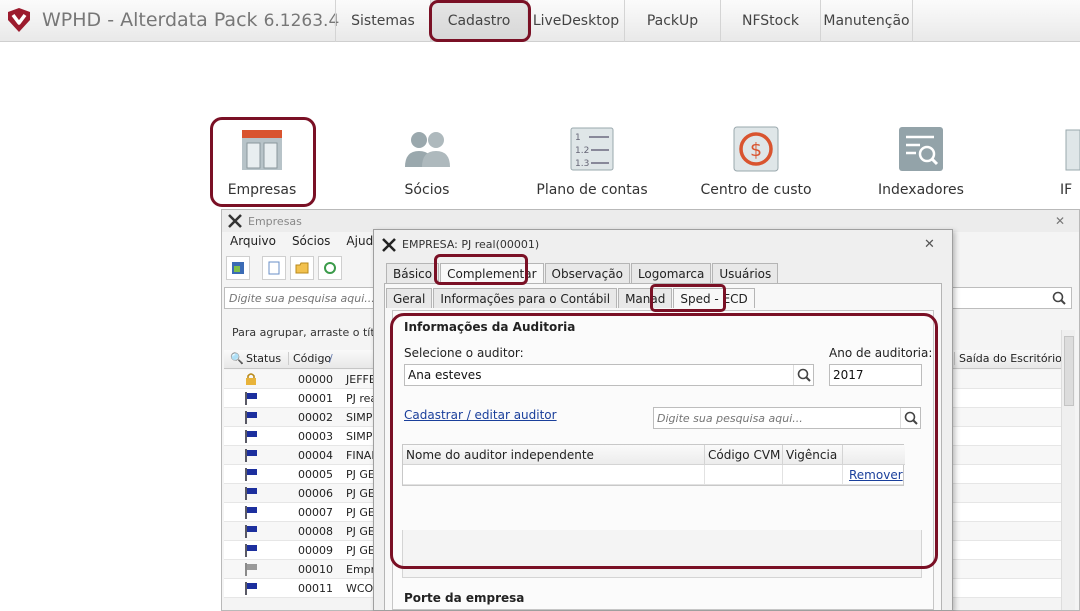  Describe the element at coordinates (382, 21) in the screenshot. I see `menu-sistemas: Sistemas` at that location.